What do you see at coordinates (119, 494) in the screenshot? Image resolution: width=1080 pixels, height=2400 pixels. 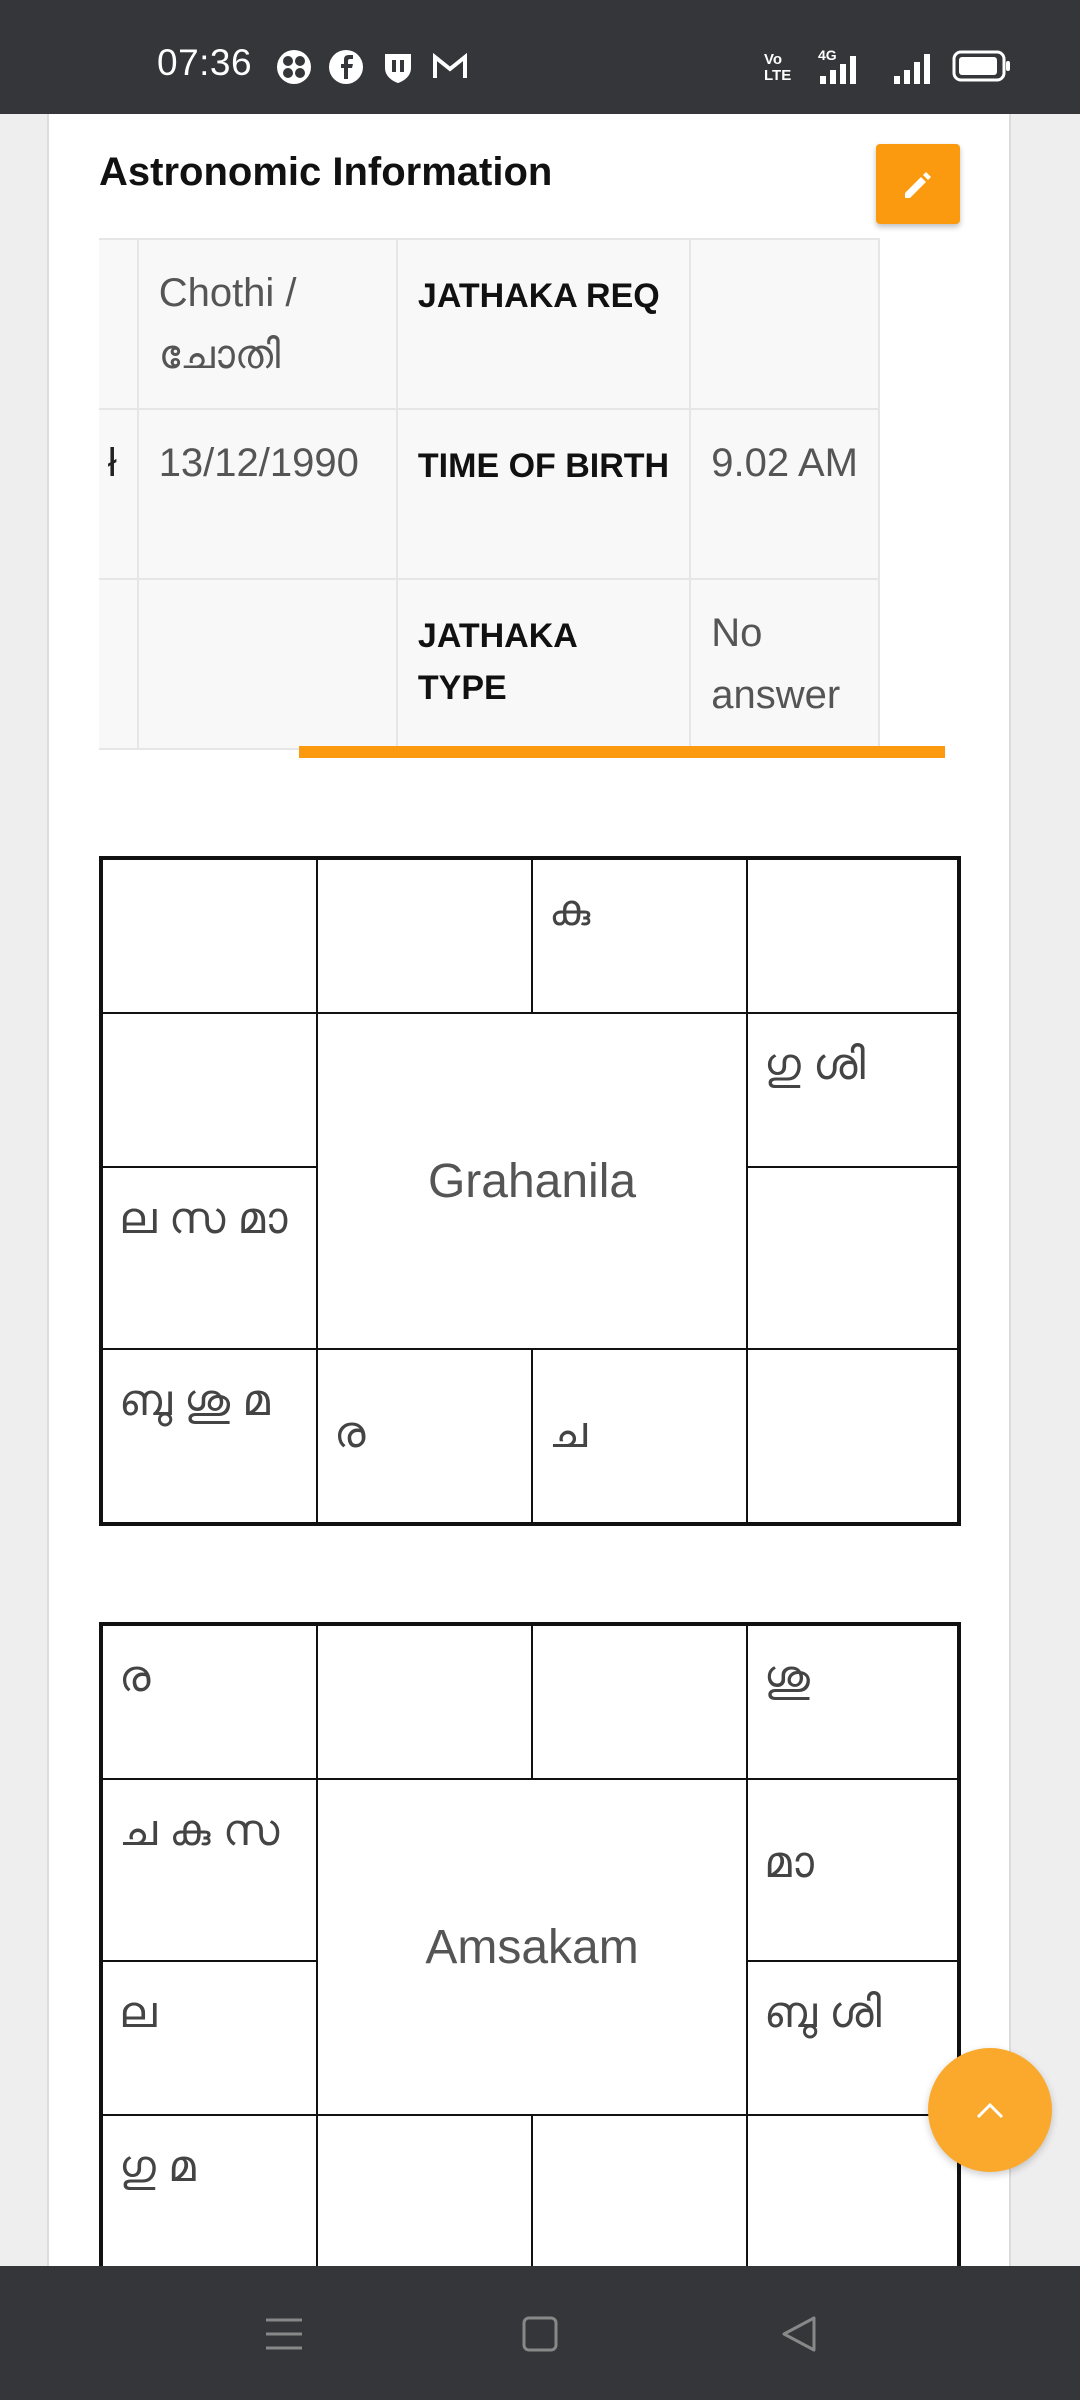 I see `table-cell: ł` at bounding box center [119, 494].